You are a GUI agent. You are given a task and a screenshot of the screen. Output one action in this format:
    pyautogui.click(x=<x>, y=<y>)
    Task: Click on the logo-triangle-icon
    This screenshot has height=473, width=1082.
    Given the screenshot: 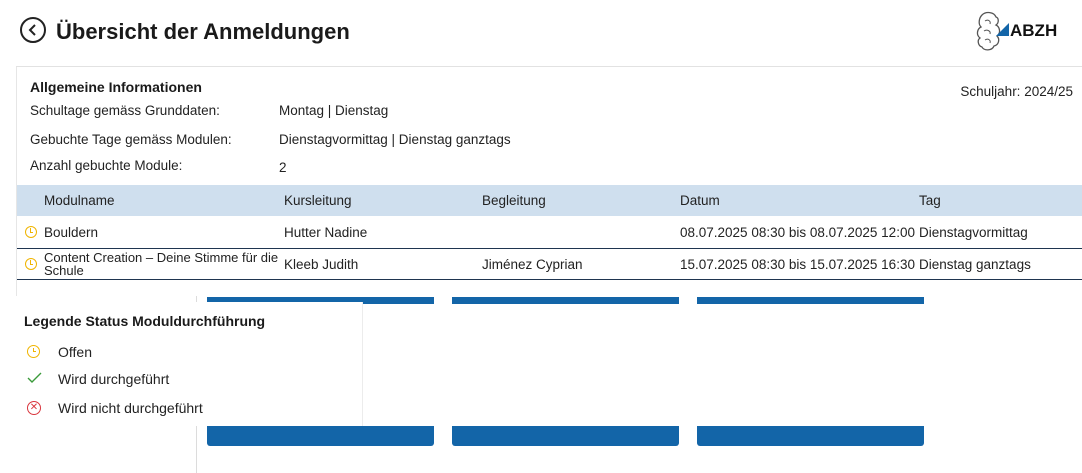 What is the action you would take?
    pyautogui.click(x=1002, y=29)
    